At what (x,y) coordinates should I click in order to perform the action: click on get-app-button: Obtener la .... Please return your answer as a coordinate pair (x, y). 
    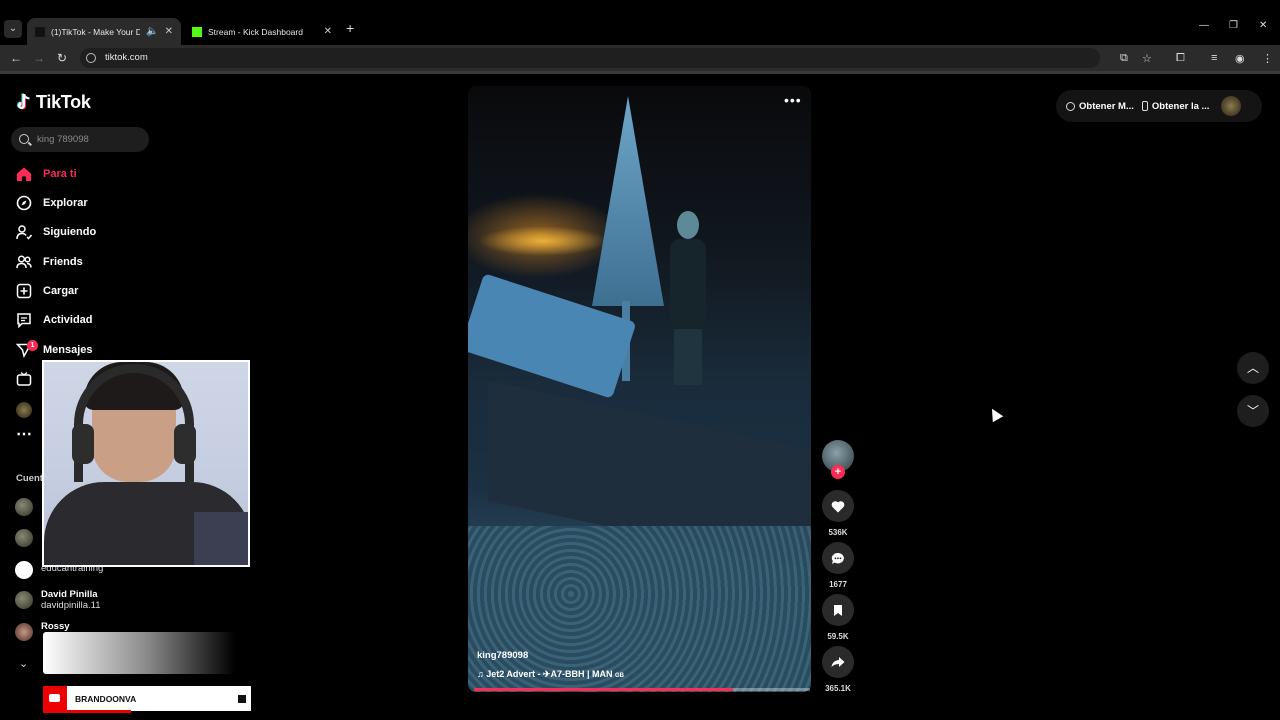
    Looking at the image, I should click on (1175, 106).